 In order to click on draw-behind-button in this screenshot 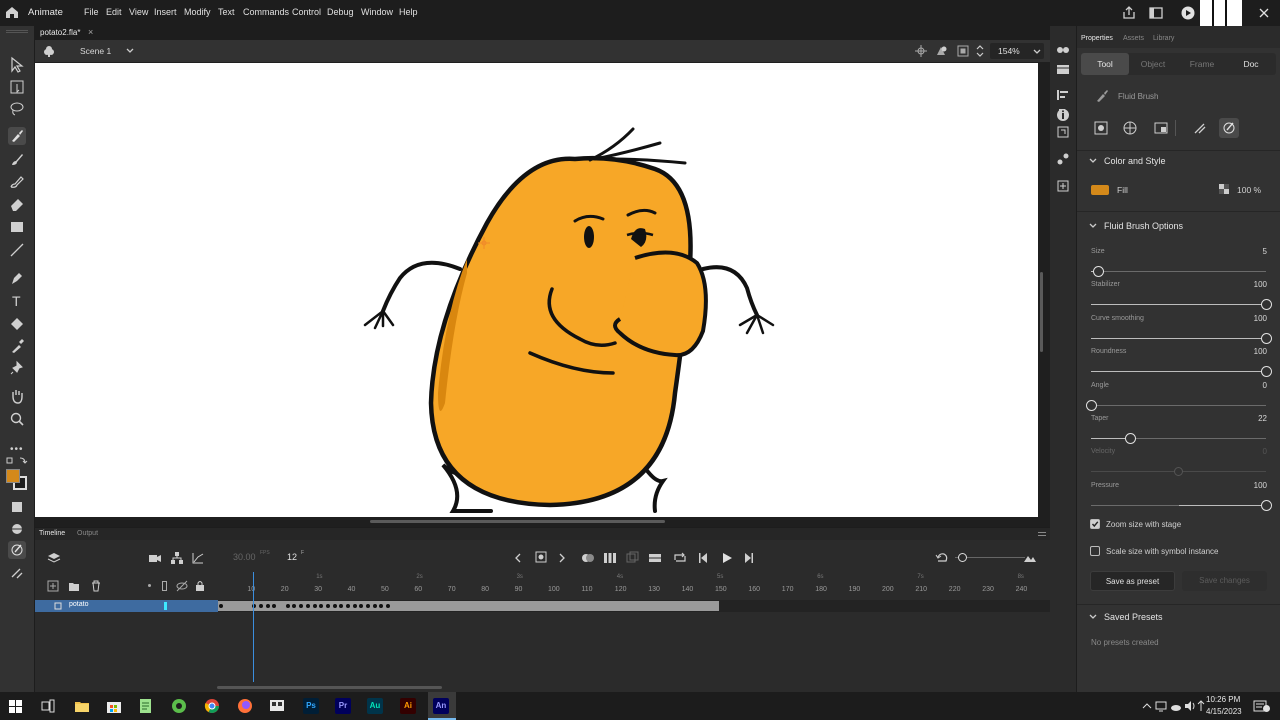, I will do `click(1101, 128)`.